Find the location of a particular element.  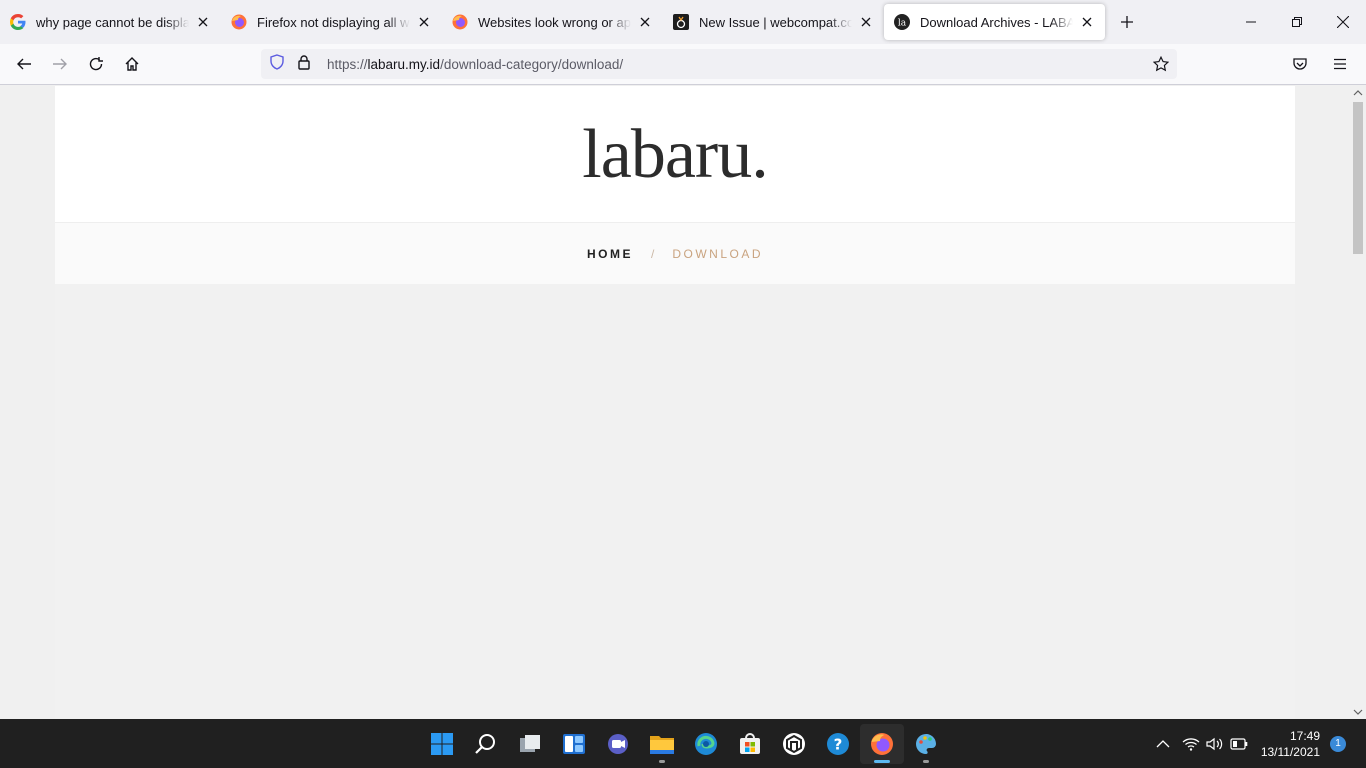

labaru-icon: la is located at coordinates (902, 22).